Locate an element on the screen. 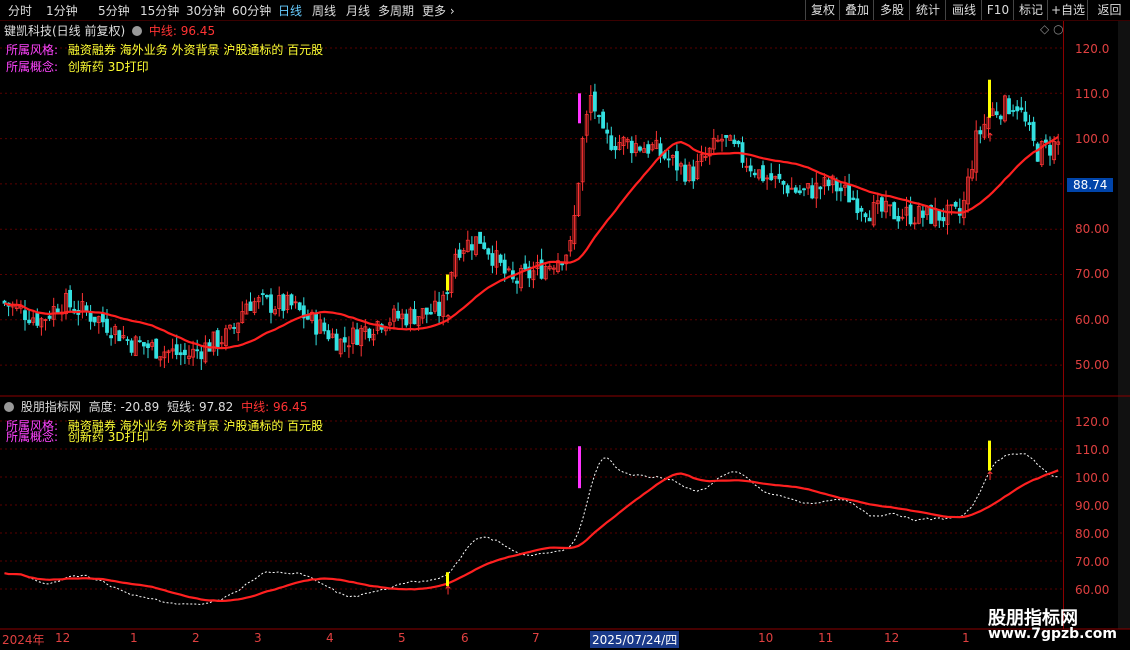 The width and height of the screenshot is (1130, 650). main-concept-row: 所属概念: 创新药 3D打印 is located at coordinates (77, 66).